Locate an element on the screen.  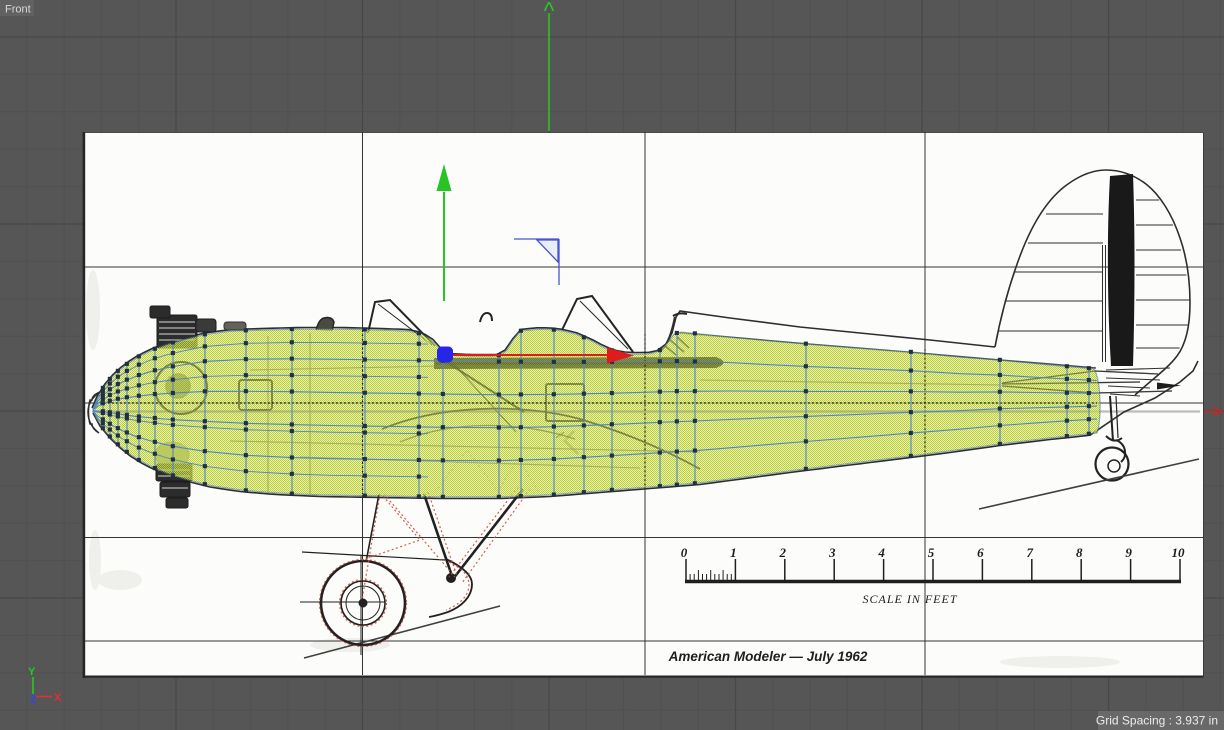
svg-text: 10 is located at coordinates (1179, 552).